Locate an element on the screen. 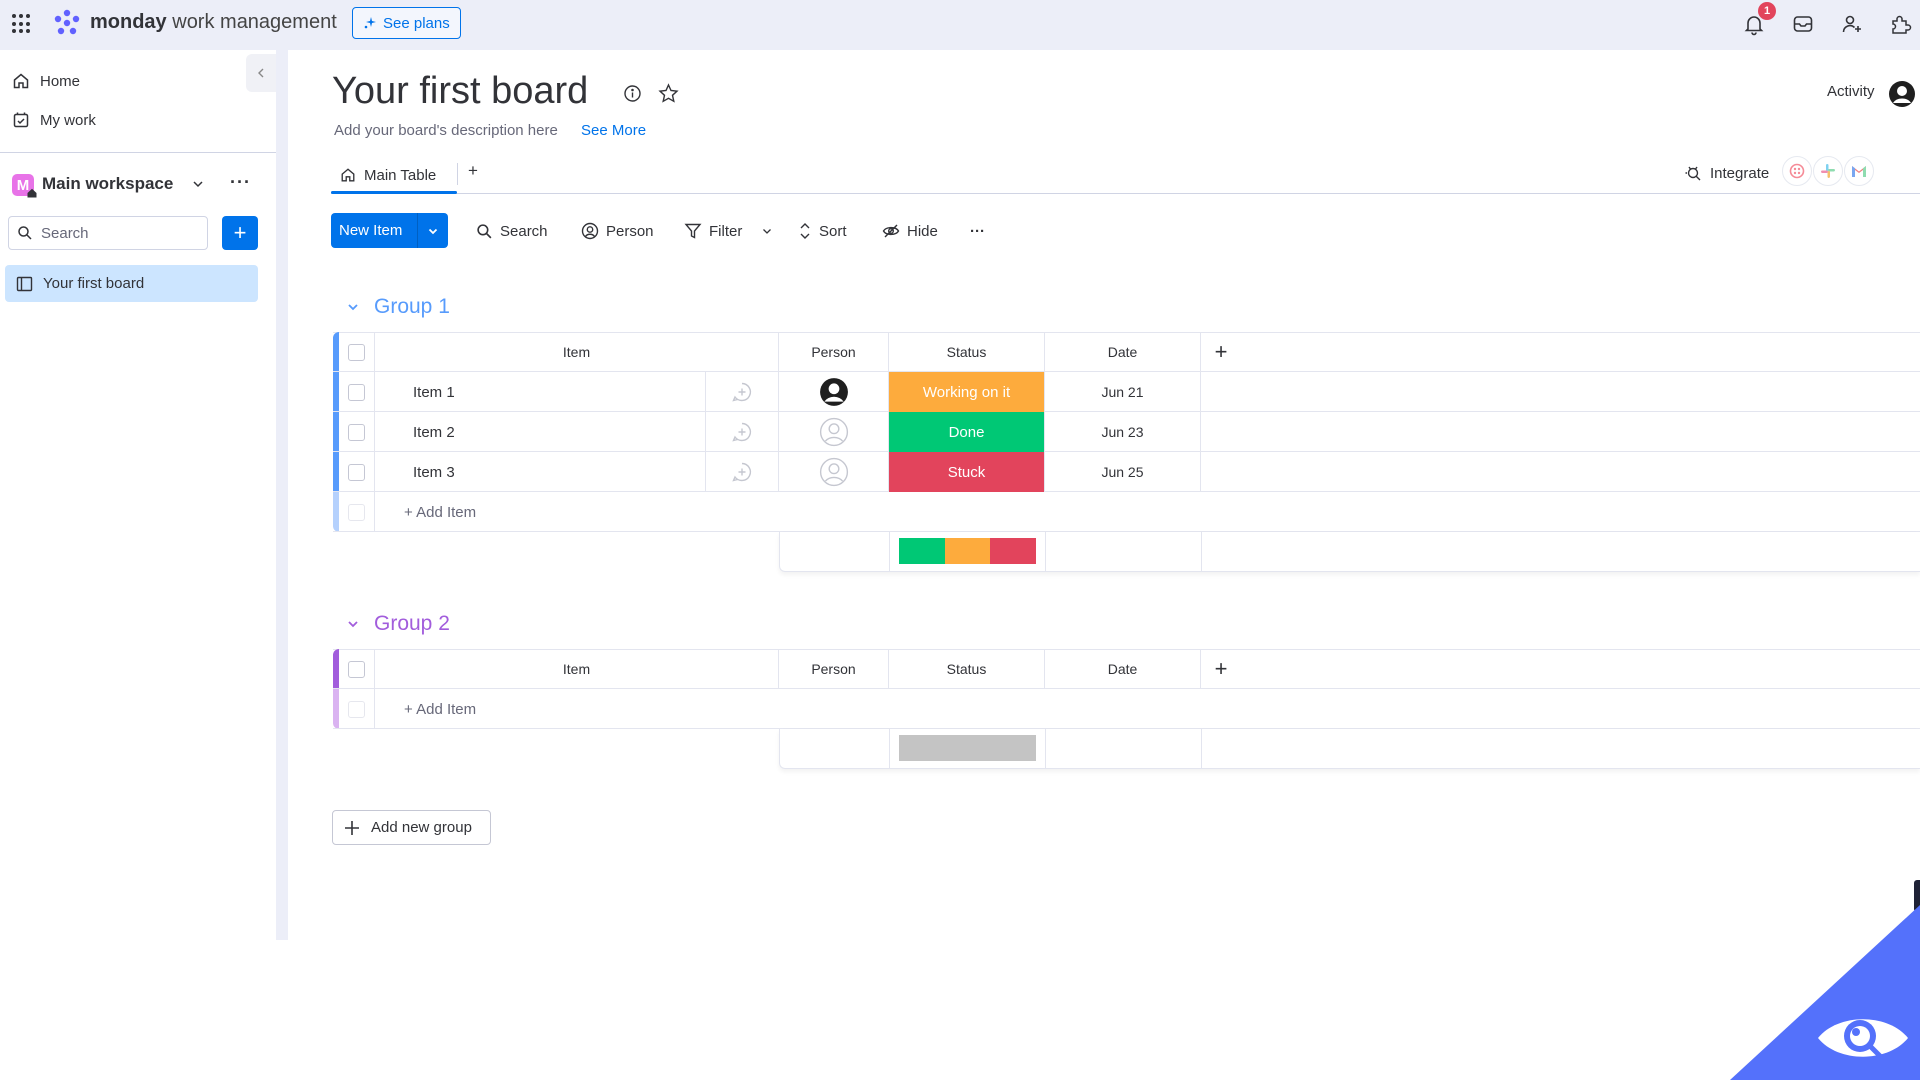 Image resolution: width=1920 pixels, height=1080 pixels. star-icon is located at coordinates (668, 93).